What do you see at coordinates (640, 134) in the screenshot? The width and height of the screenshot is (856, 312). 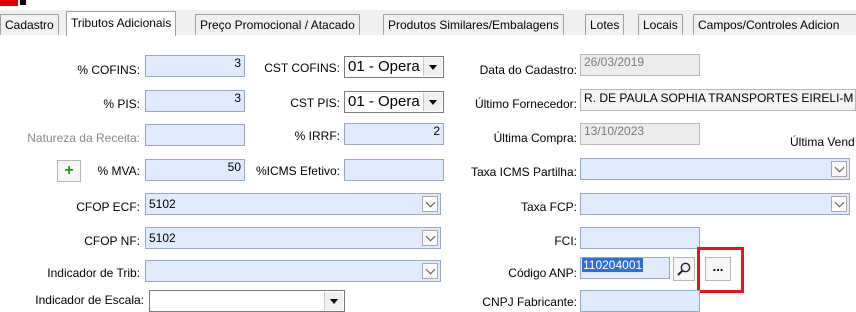 I see `ultima-compra-field: 13/10/2023` at bounding box center [640, 134].